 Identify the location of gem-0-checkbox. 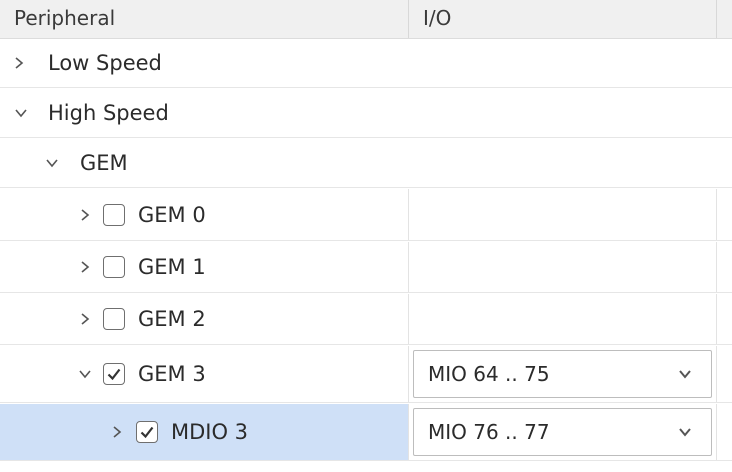
(114, 214).